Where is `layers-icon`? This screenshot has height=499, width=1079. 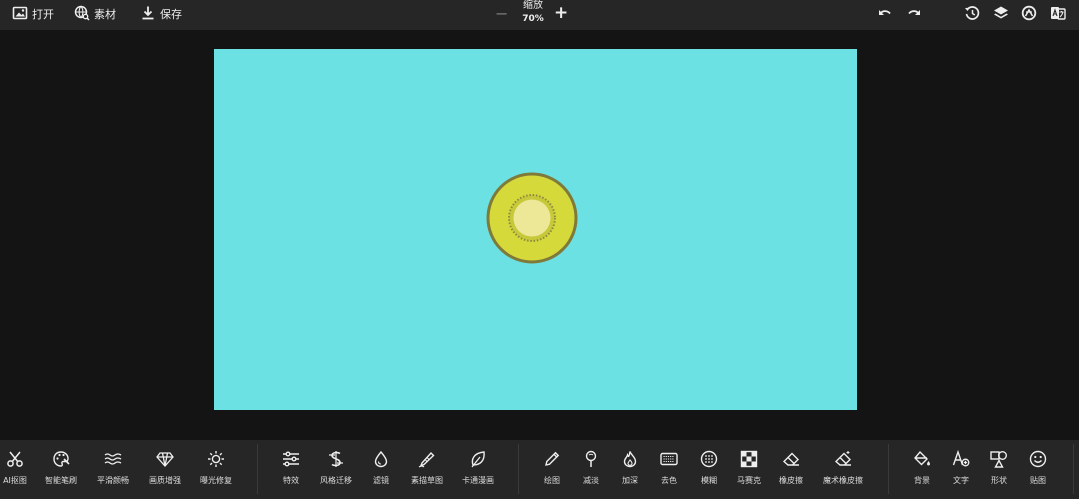
layers-icon is located at coordinates (1001, 13).